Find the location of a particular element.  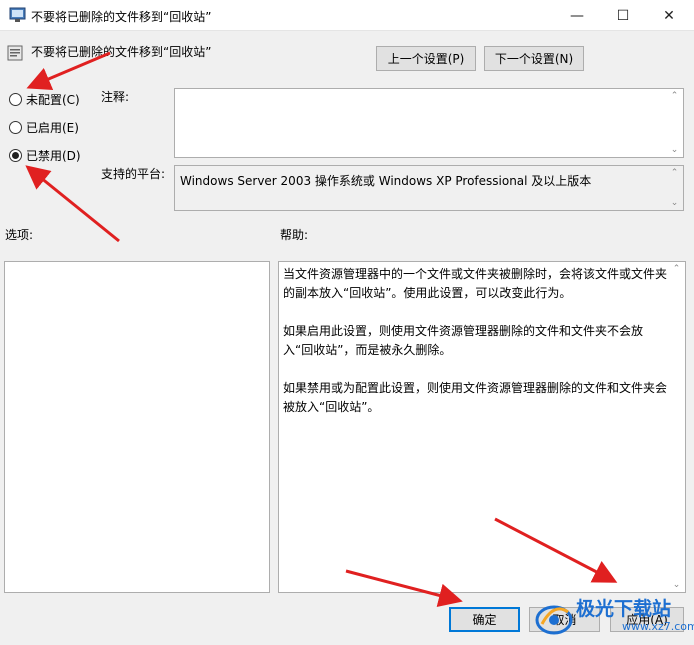

policy-name: 不要将已删除的文件移到“回收站” is located at coordinates (121, 52).